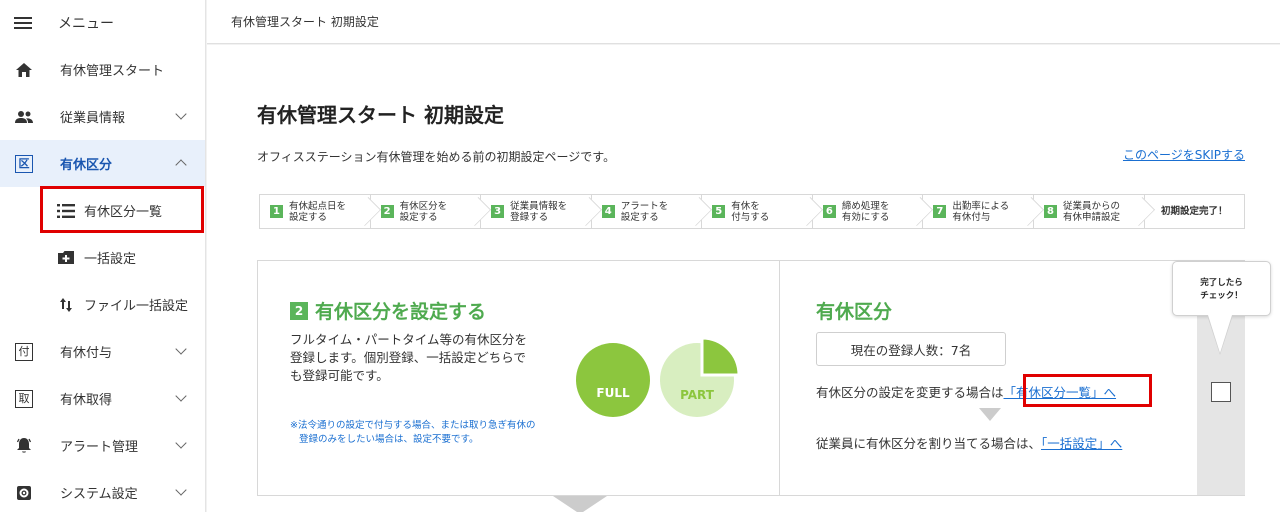 This screenshot has width=1280, height=512. I want to click on registered-count: 現在の登録人数：7名, so click(911, 349).